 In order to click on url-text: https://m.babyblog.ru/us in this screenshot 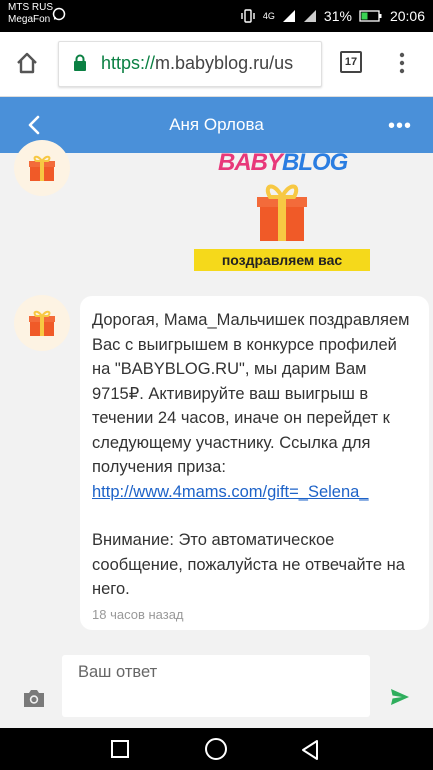, I will do `click(197, 63)`.